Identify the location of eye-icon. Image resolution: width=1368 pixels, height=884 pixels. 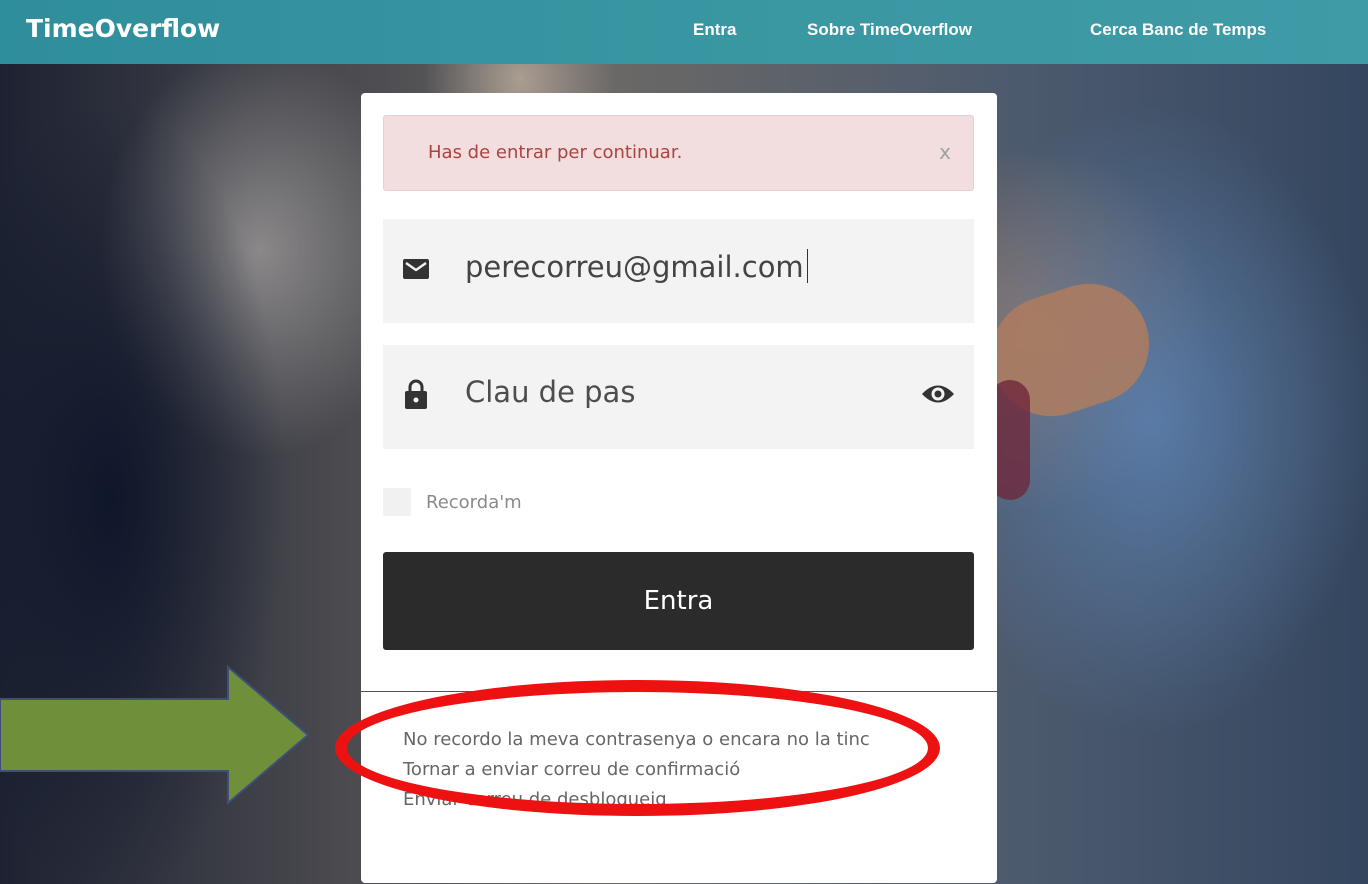
(938, 394).